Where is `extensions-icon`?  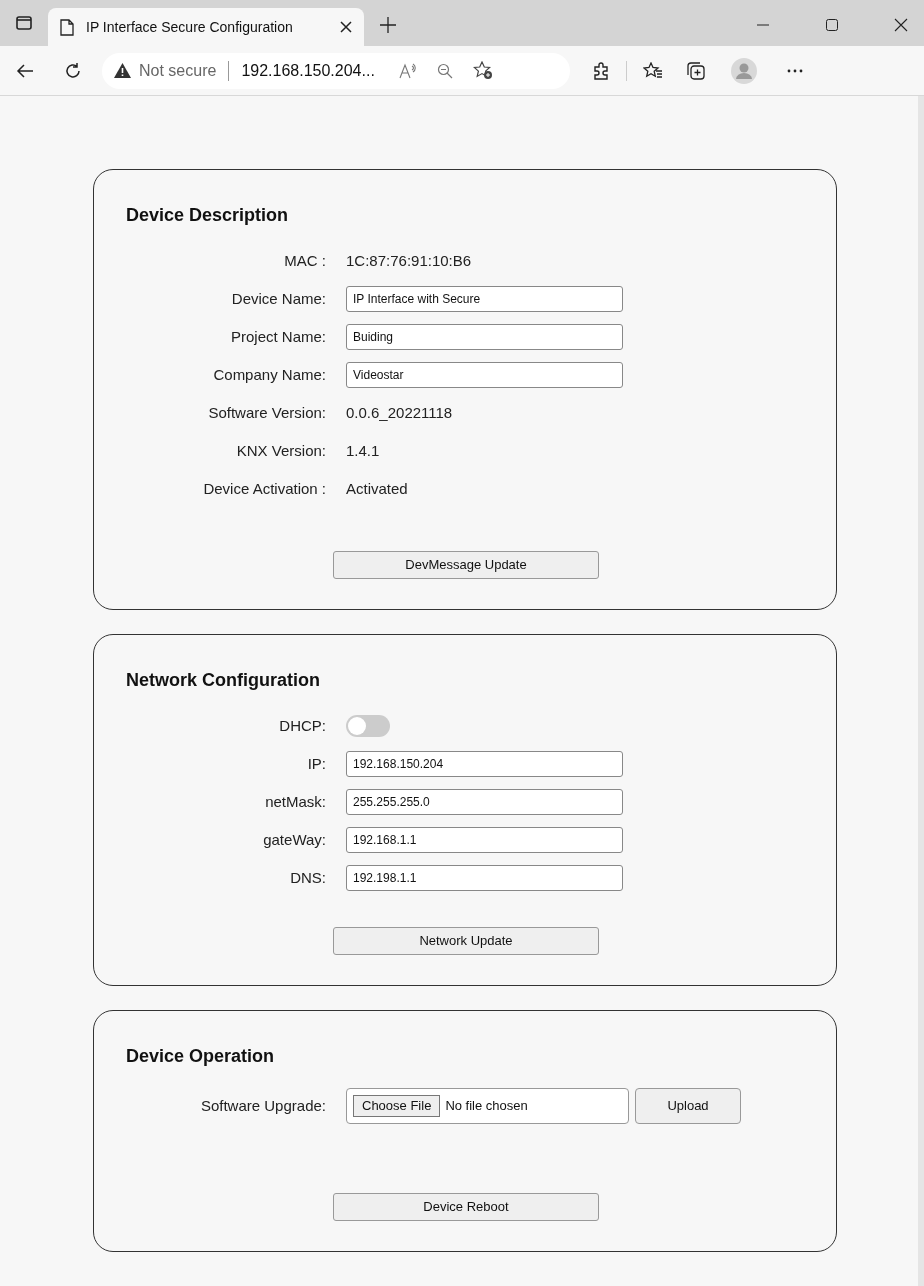 extensions-icon is located at coordinates (601, 70).